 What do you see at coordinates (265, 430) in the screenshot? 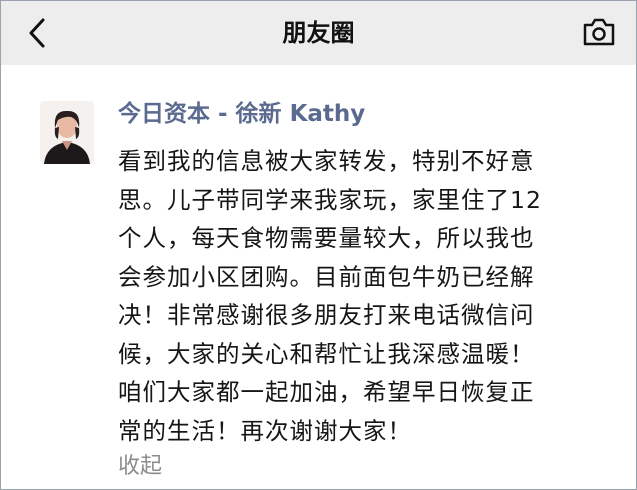
I see `post-text-line: 常的生活！再次谢谢大家！` at bounding box center [265, 430].